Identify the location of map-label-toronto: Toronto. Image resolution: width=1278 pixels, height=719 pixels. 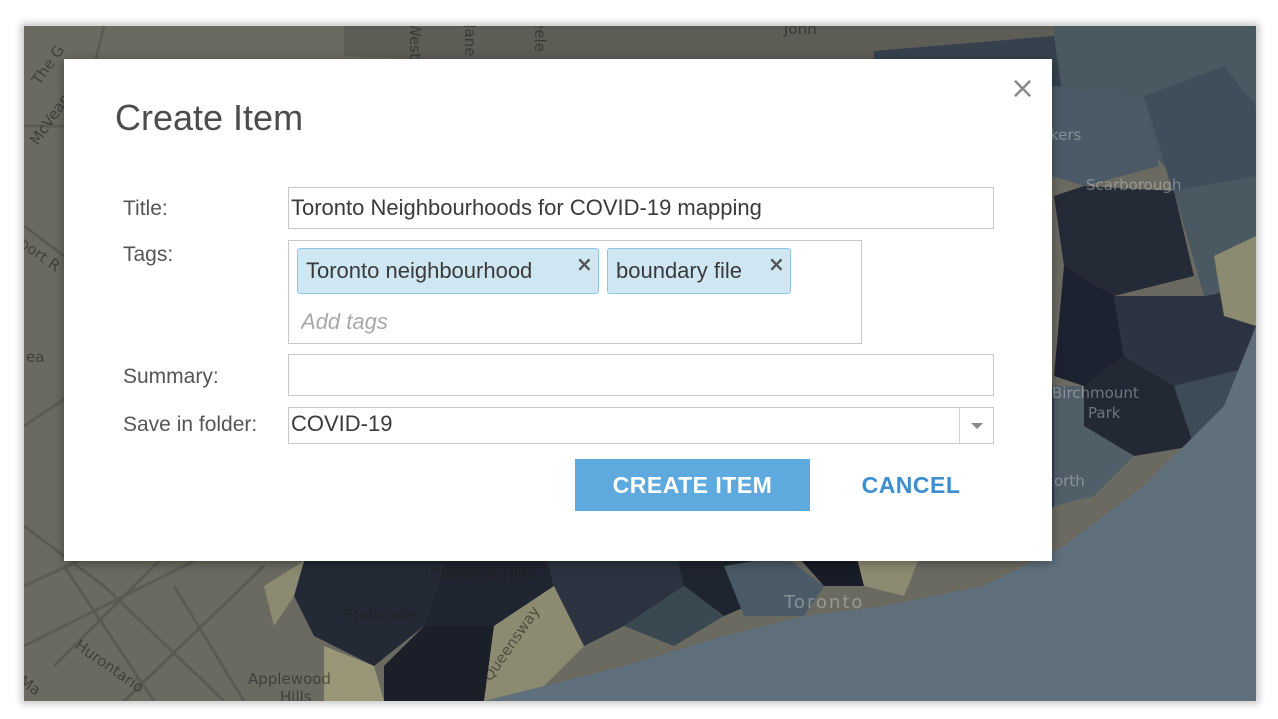
(824, 602).